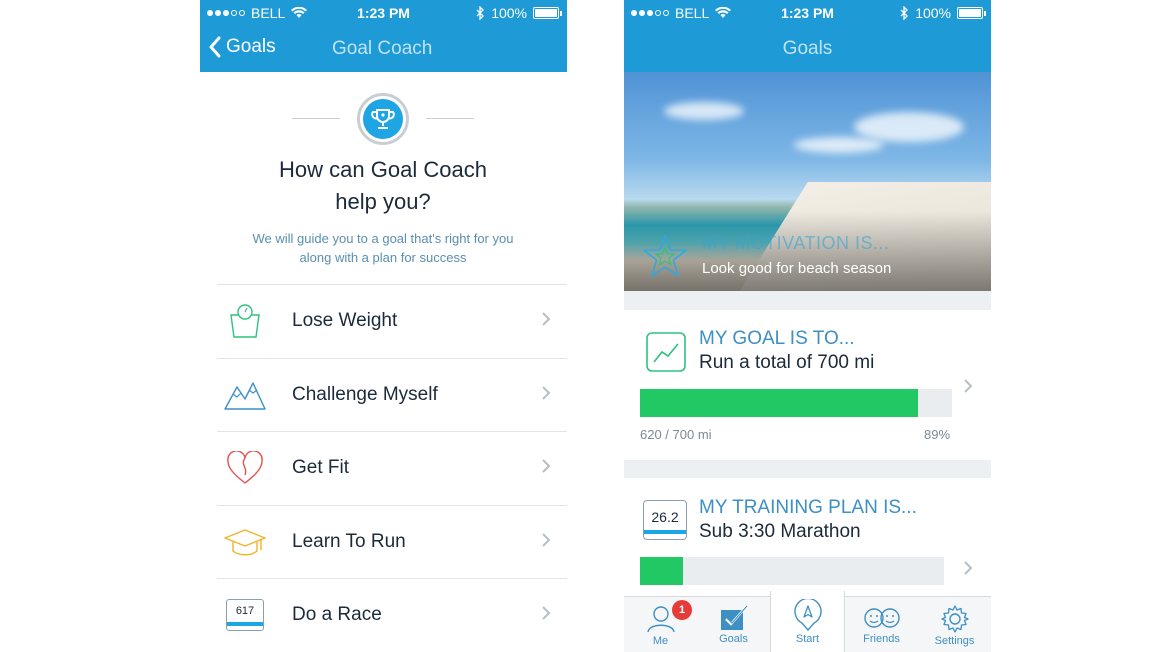 This screenshot has height=652, width=1160. Describe the element at coordinates (660, 641) in the screenshot. I see `tab-label: Me` at that location.